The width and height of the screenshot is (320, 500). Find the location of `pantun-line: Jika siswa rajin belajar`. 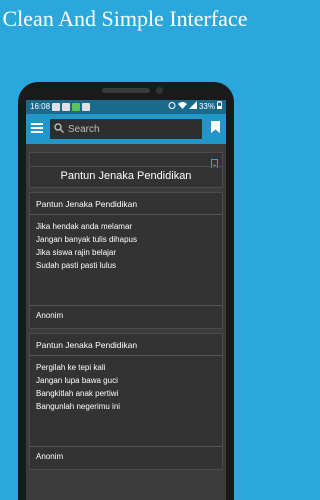

pantun-line: Jika siswa rajin belajar is located at coordinates (76, 252).